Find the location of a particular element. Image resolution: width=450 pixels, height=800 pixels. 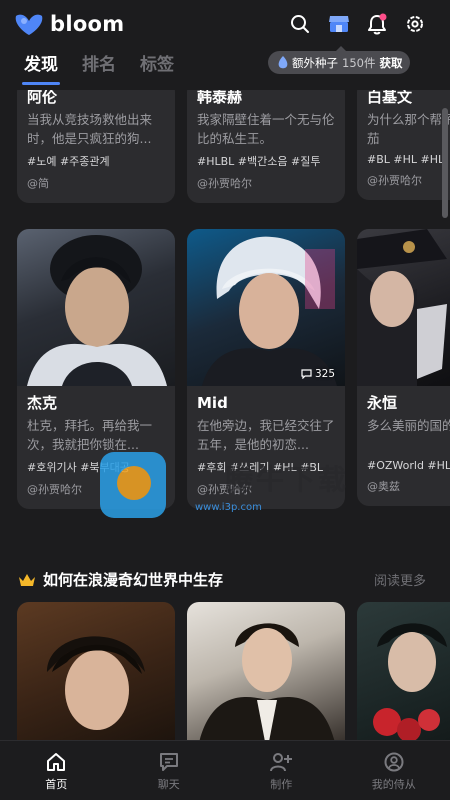

section-title: 如何在浪漫奇幻世界中生存 is located at coordinates (120, 579).